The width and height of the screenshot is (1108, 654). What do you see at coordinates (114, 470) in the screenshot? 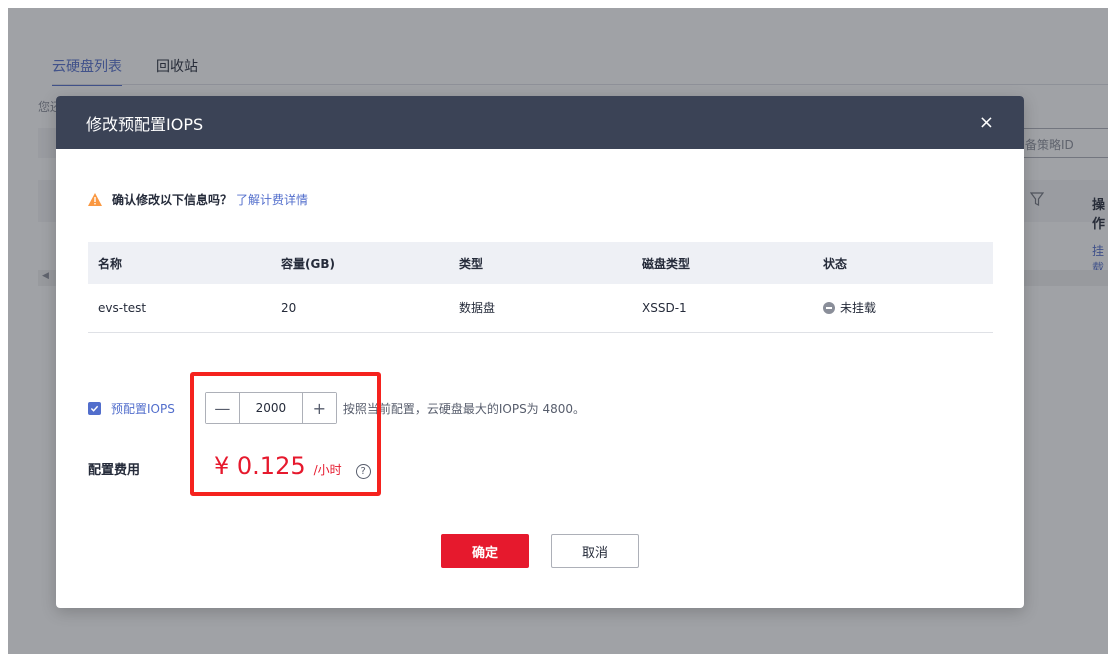
I see `fee-label: 配置费用` at bounding box center [114, 470].